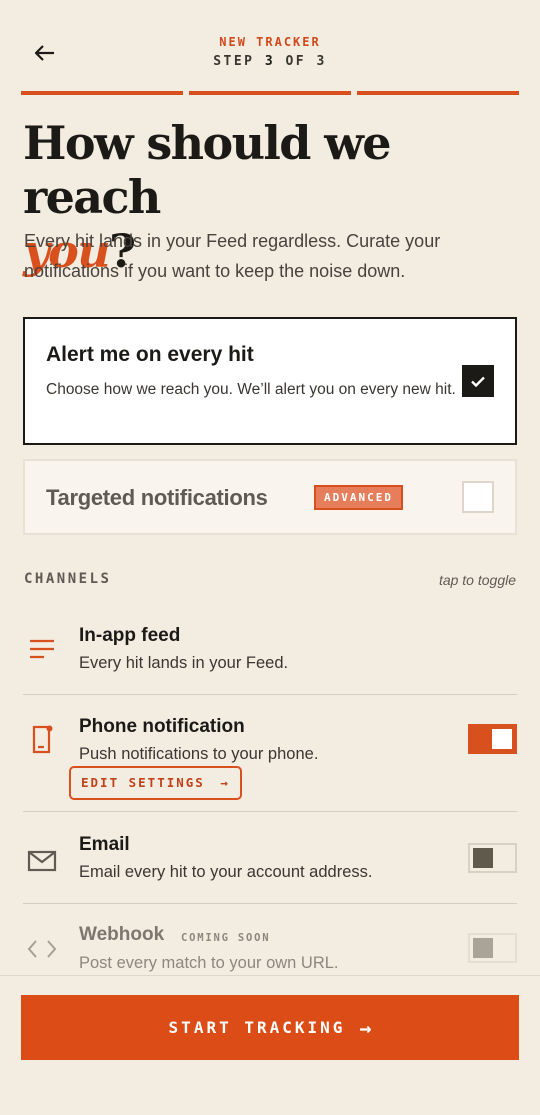 The height and width of the screenshot is (1115, 540). Describe the element at coordinates (68, 579) in the screenshot. I see `channels-label: CHANNELS` at that location.